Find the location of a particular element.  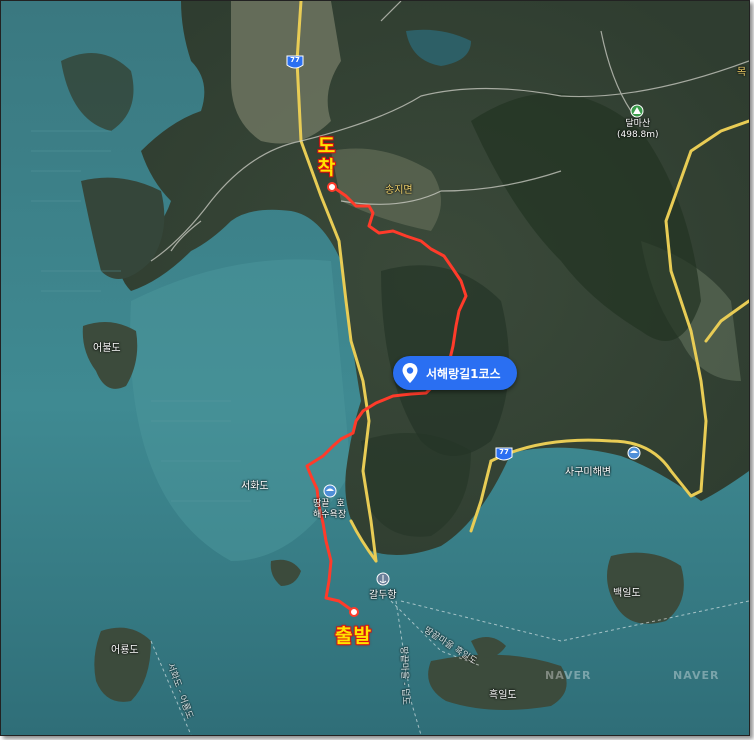

island-label-eobuldo: 어불도 is located at coordinates (107, 348).